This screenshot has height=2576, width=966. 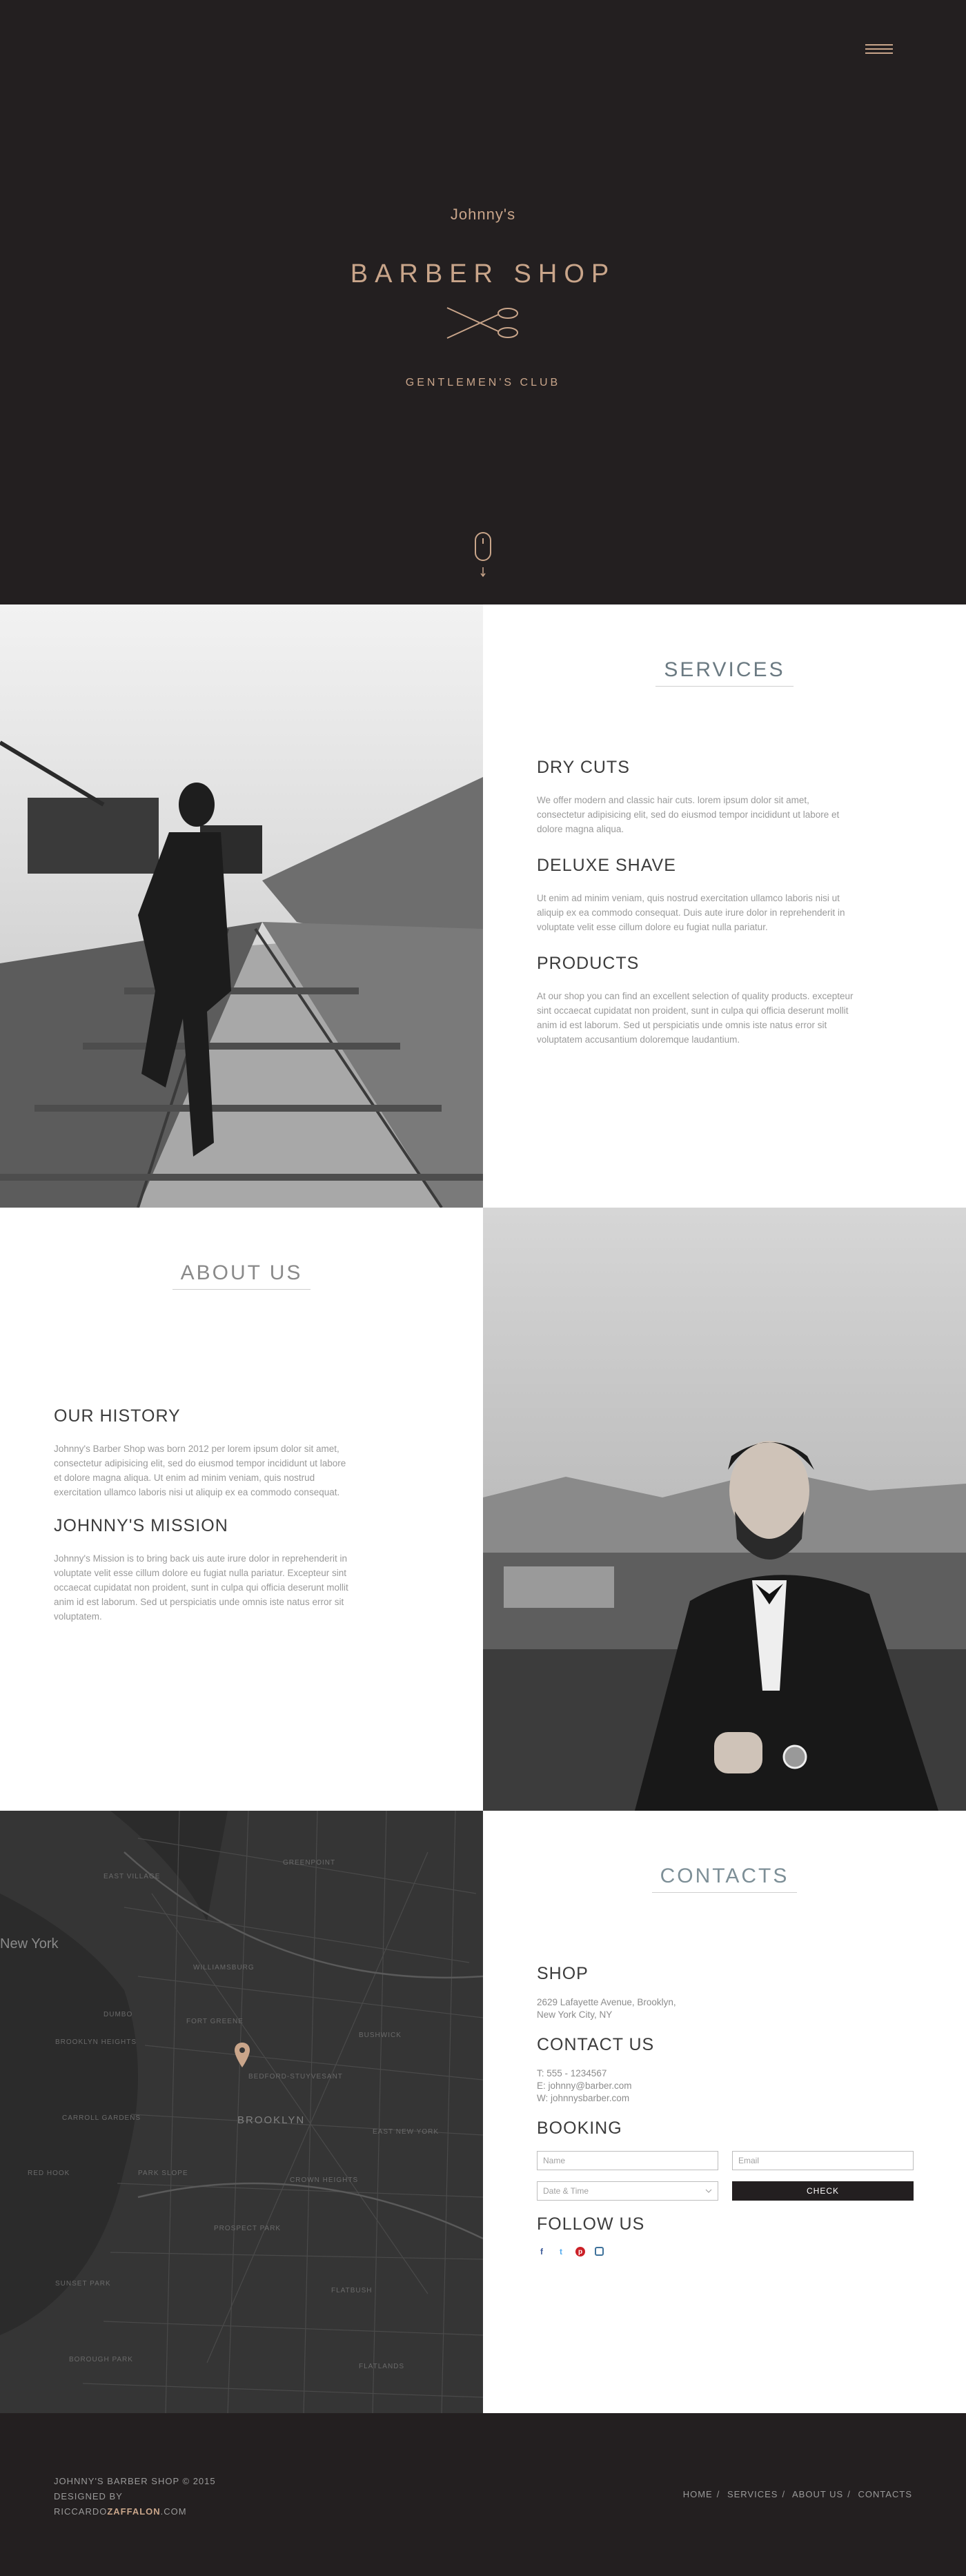 What do you see at coordinates (215, 2021) in the screenshot?
I see `map-label: FORT GREENE` at bounding box center [215, 2021].